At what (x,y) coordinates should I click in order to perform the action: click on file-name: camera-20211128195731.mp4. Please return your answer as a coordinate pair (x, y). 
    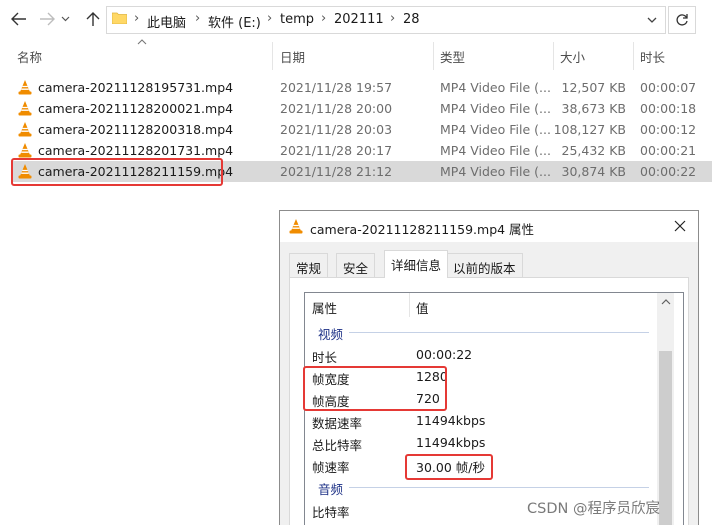
    Looking at the image, I should click on (136, 87).